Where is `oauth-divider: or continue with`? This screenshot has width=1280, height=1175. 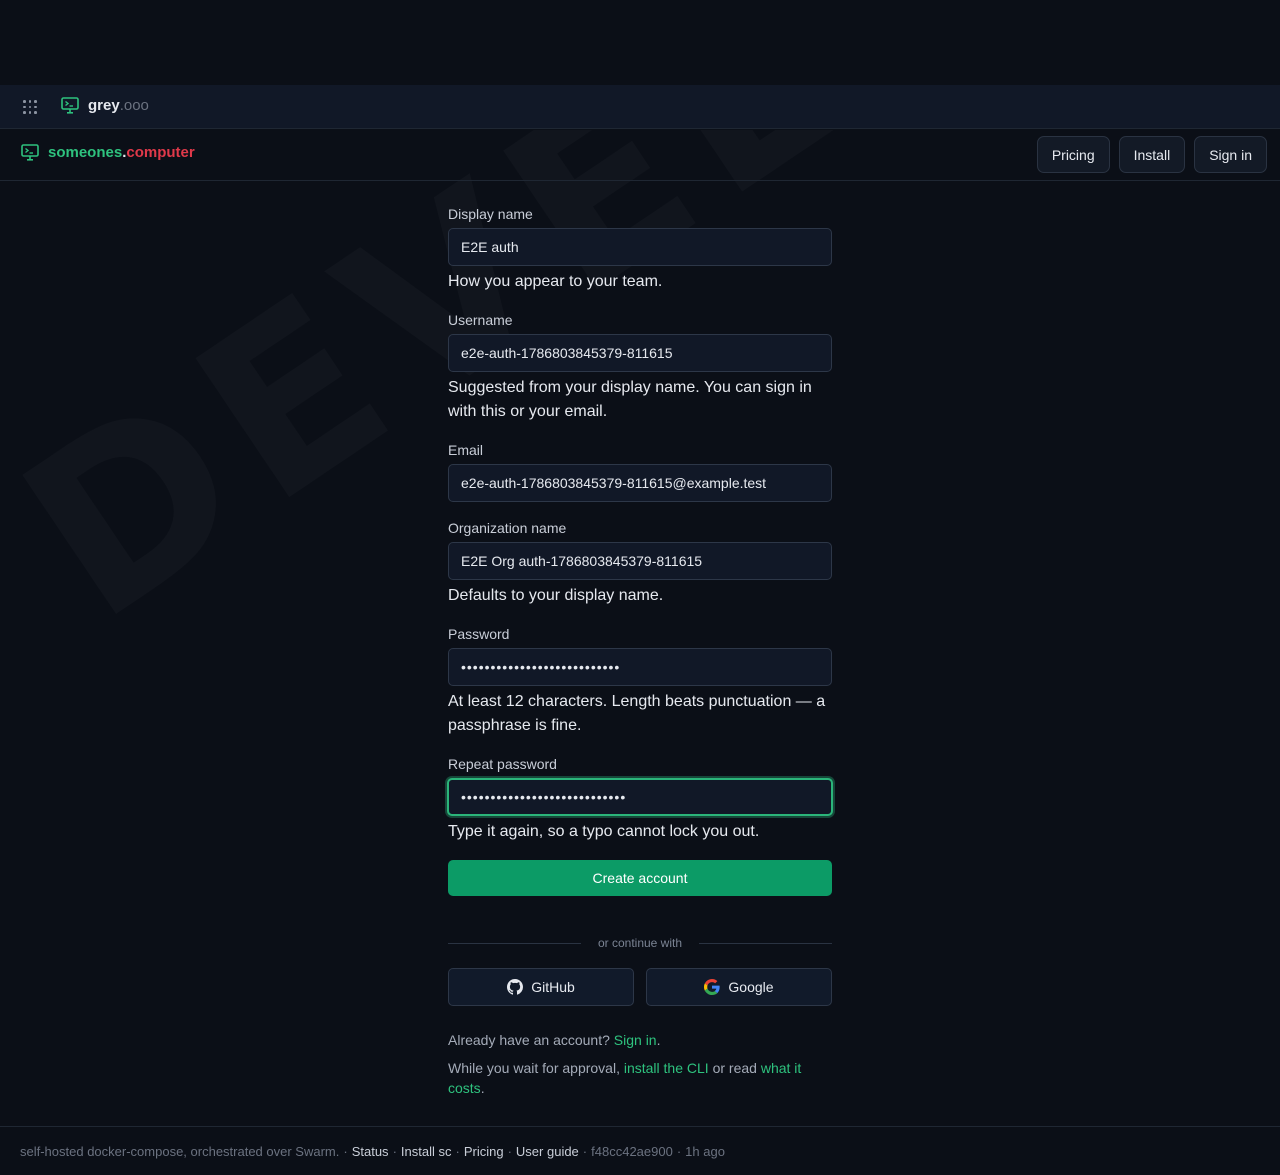 oauth-divider: or continue with is located at coordinates (640, 944).